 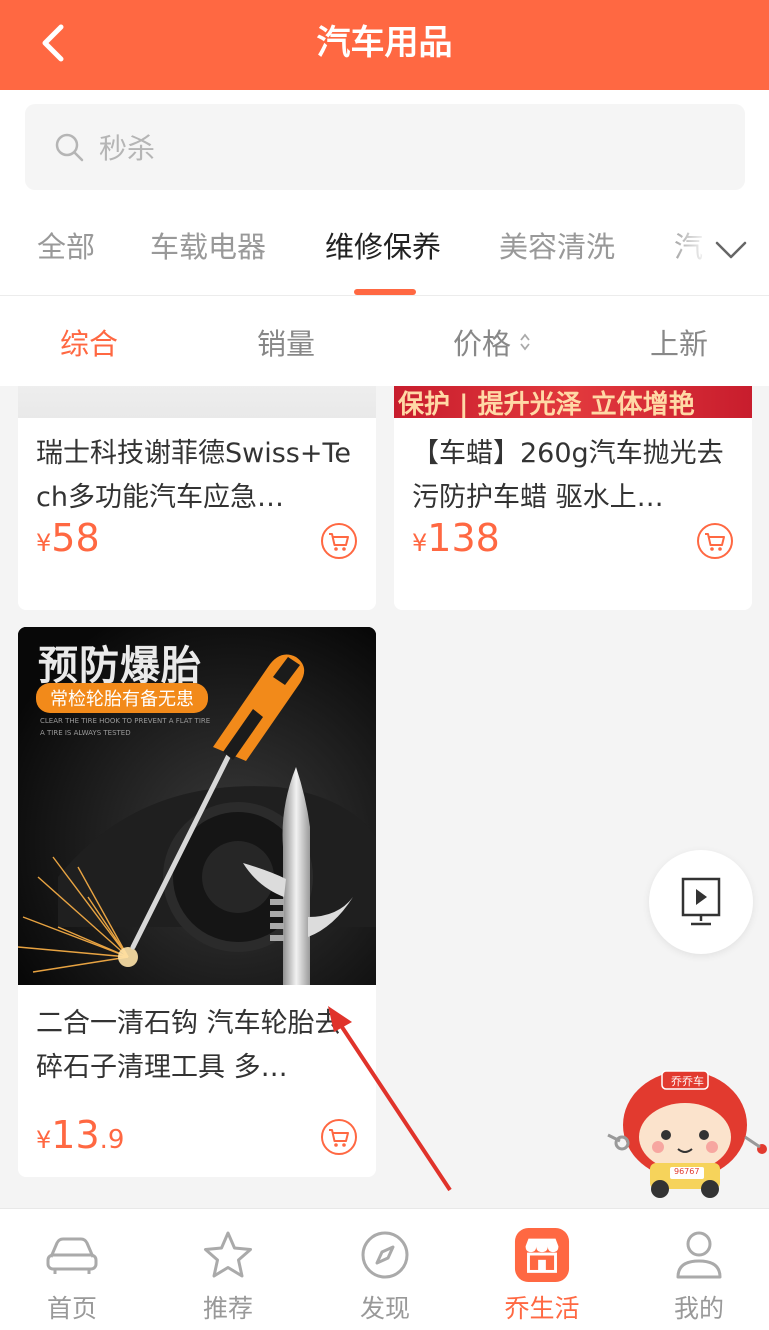 I want to click on nav-label: 乔生活, so click(x=542, y=1308).